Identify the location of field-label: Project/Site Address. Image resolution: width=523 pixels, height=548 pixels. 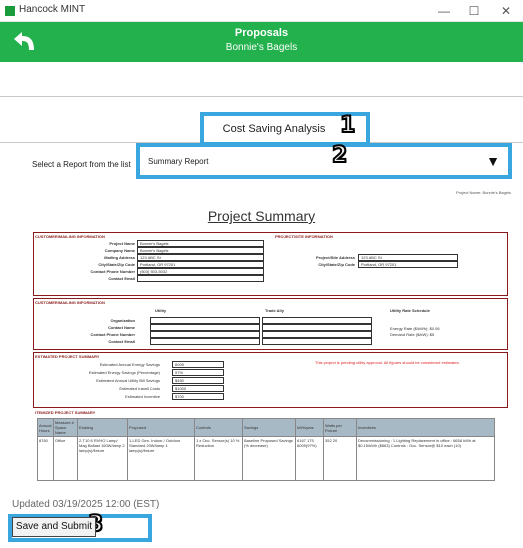
(335, 257).